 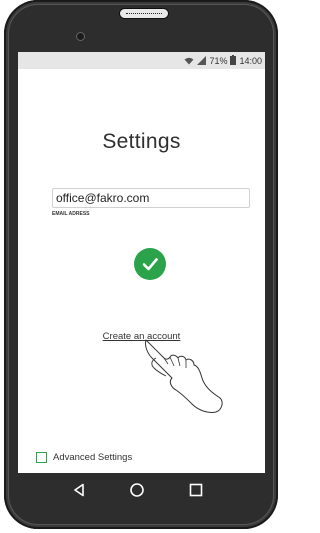 I want to click on check-icon, so click(x=150, y=264).